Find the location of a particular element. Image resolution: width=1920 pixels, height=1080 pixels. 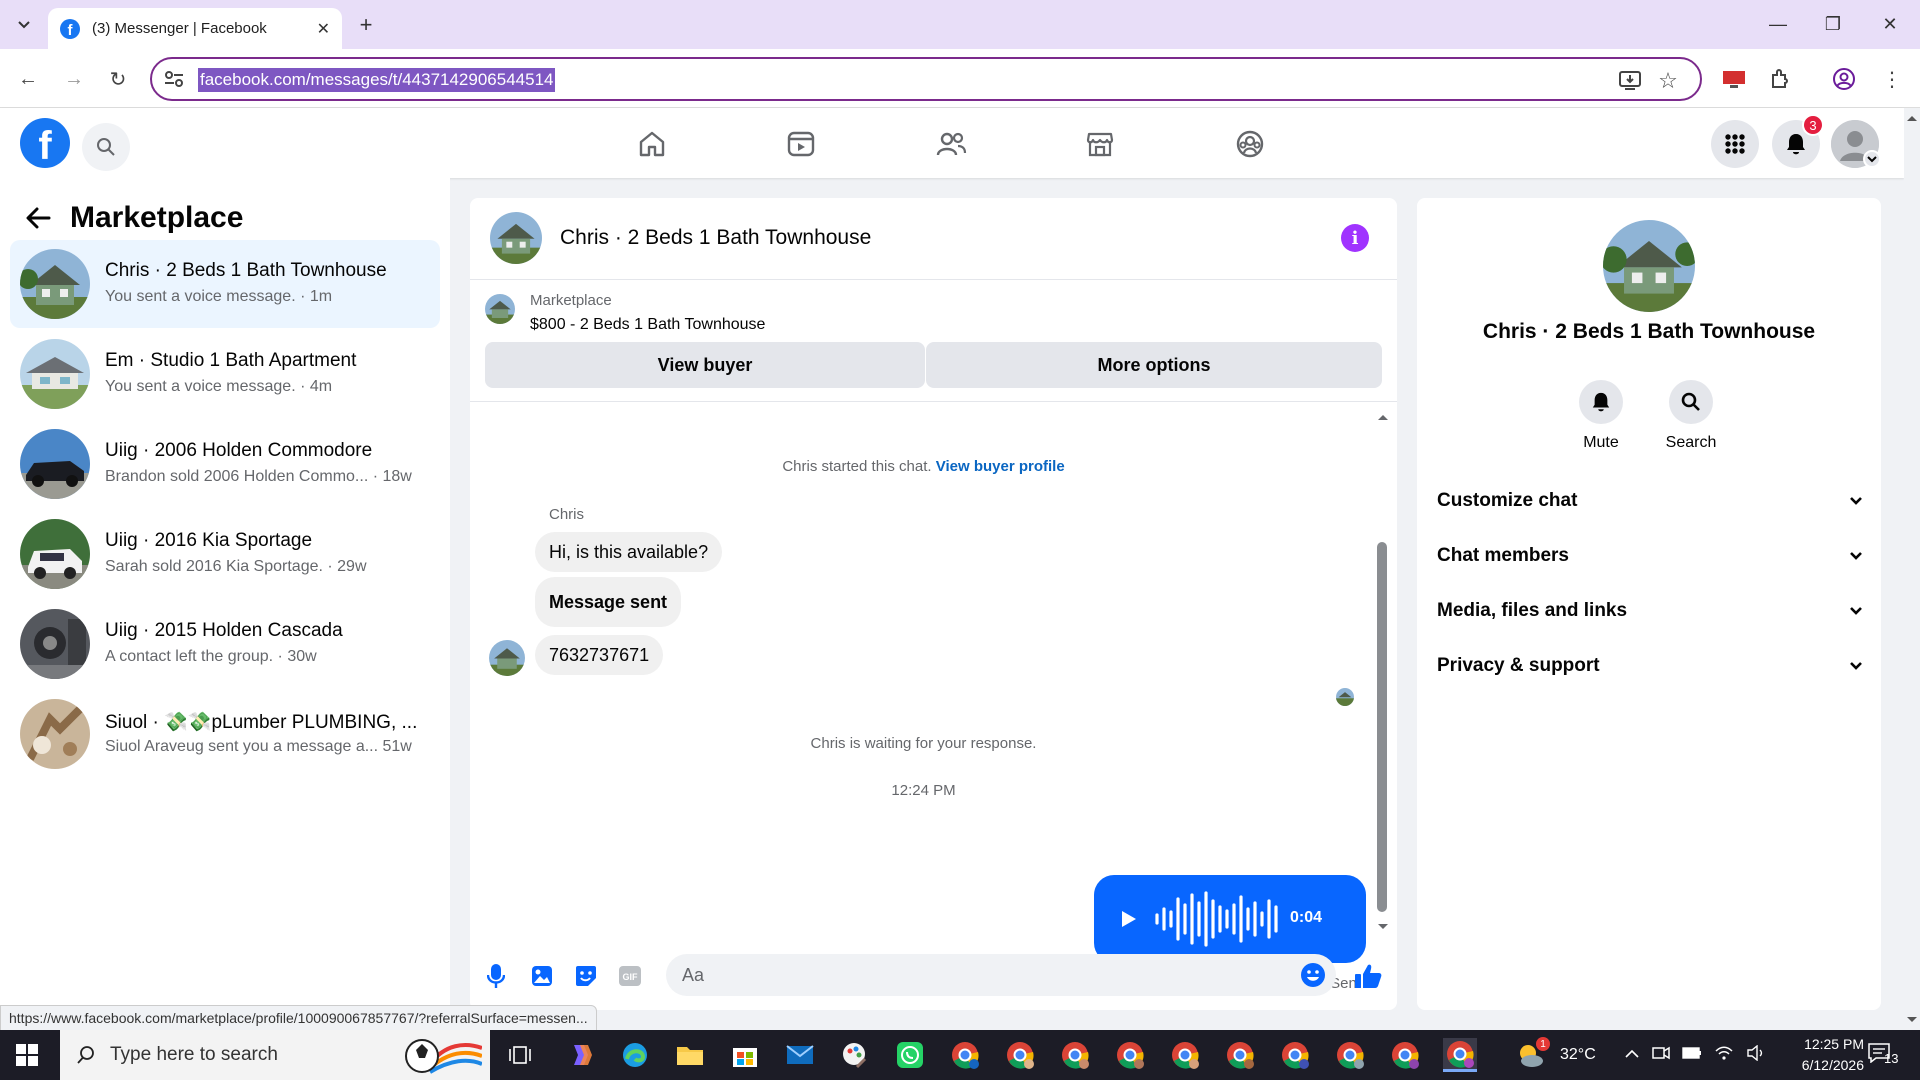

reload-button: ↻ is located at coordinates (118, 79).